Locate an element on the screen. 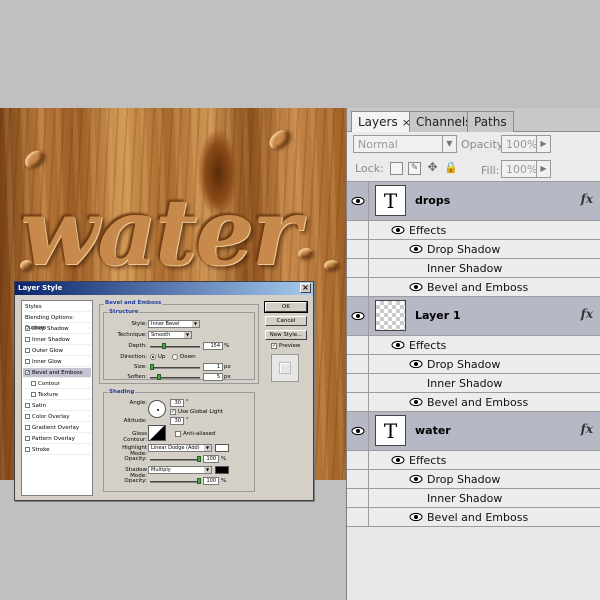 This screenshot has width=600, height=600. lock-move-icon: ✥ is located at coordinates (432, 168).